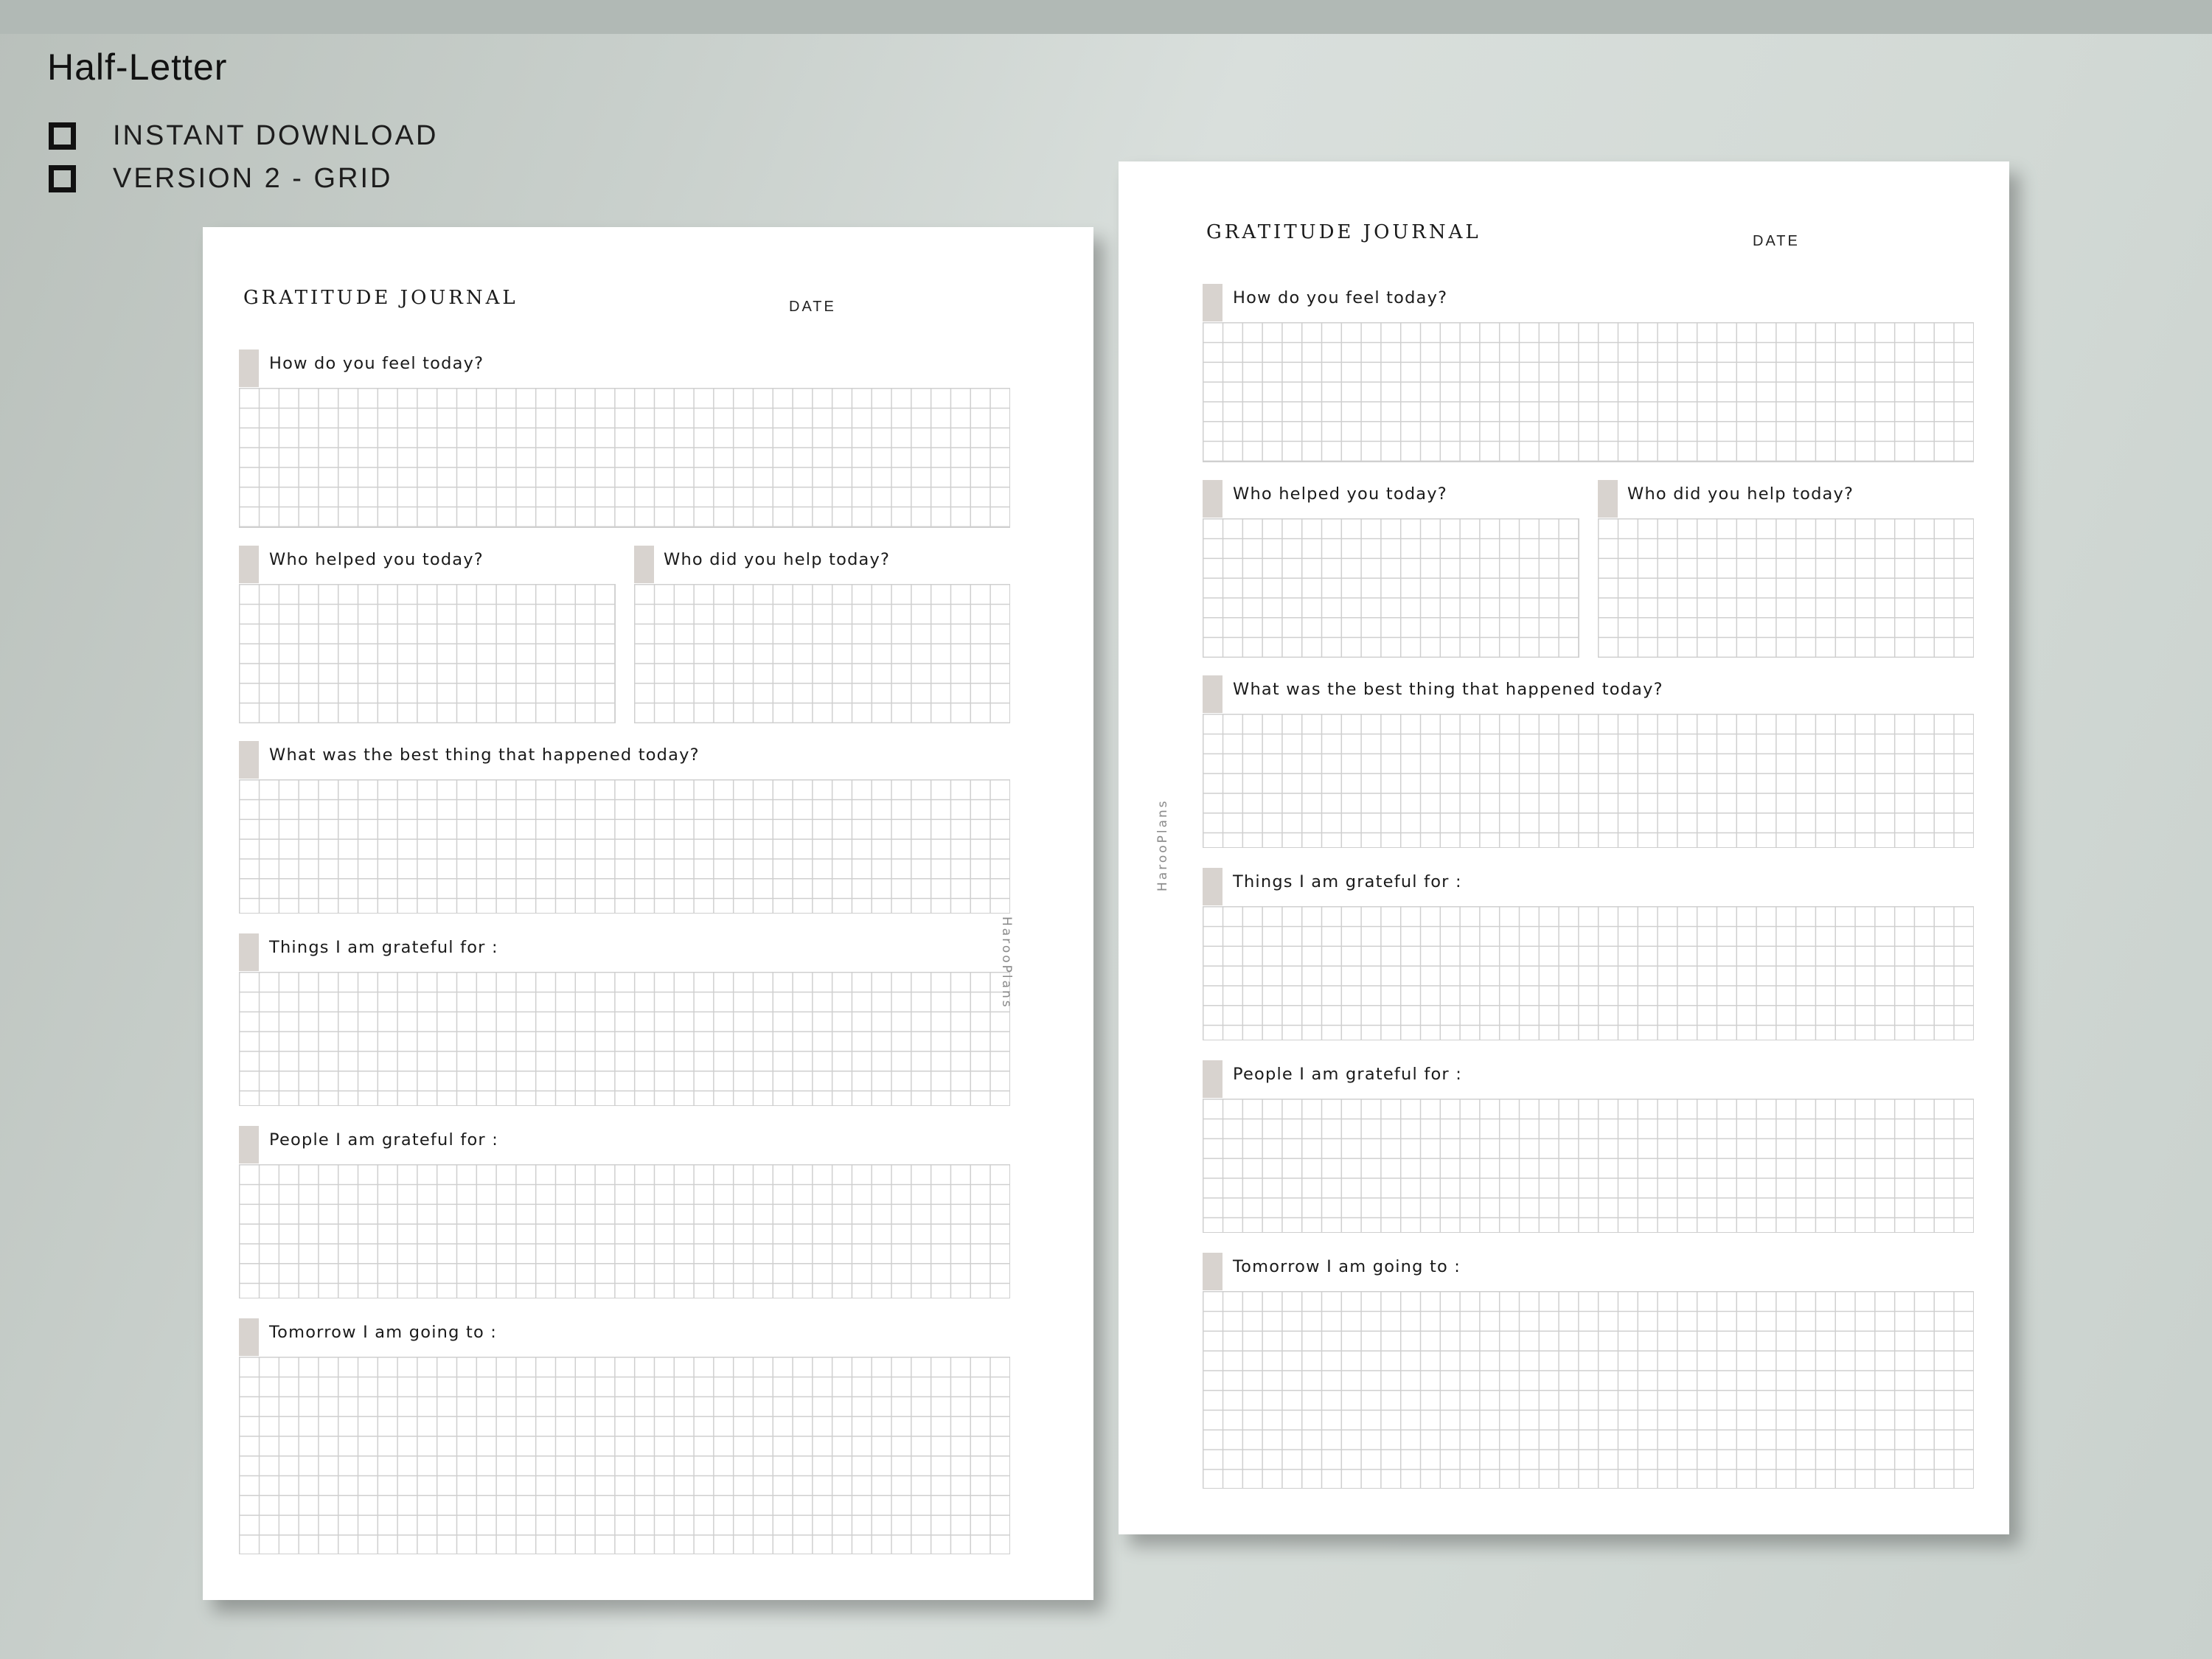 This screenshot has width=2212, height=1659. Describe the element at coordinates (276, 135) in the screenshot. I see `feature-label: INSTANT DOWNLOAD` at that location.